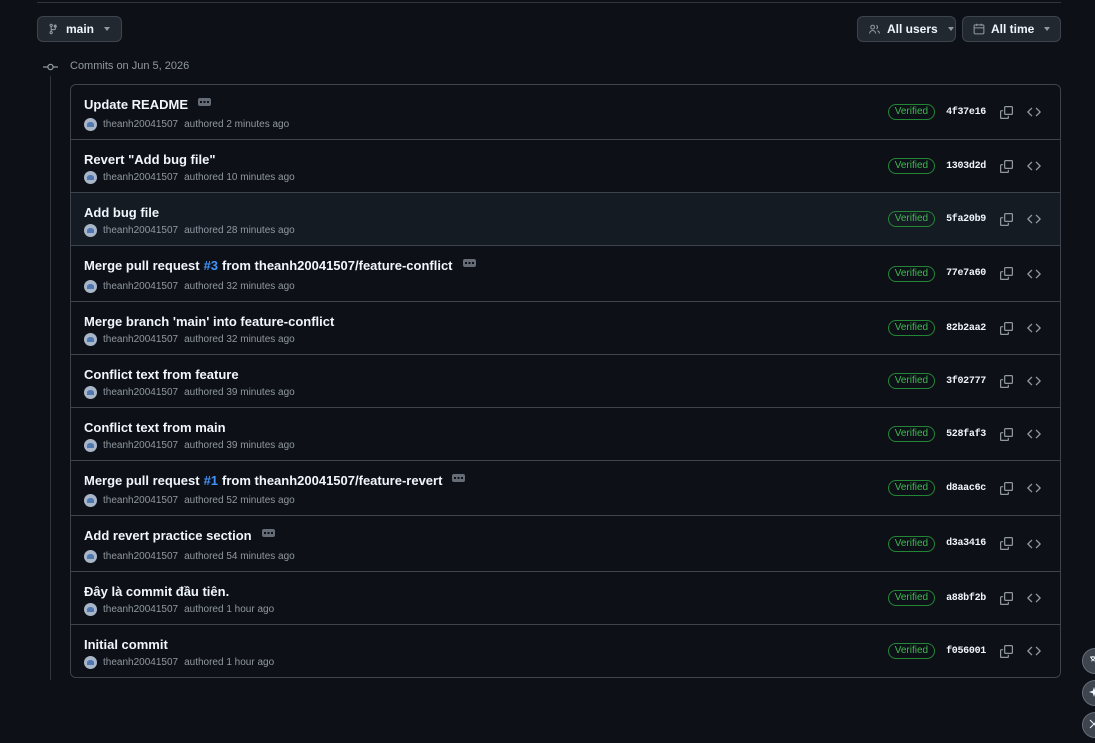  I want to click on commit-sha-link: 4f37e16, so click(966, 112).